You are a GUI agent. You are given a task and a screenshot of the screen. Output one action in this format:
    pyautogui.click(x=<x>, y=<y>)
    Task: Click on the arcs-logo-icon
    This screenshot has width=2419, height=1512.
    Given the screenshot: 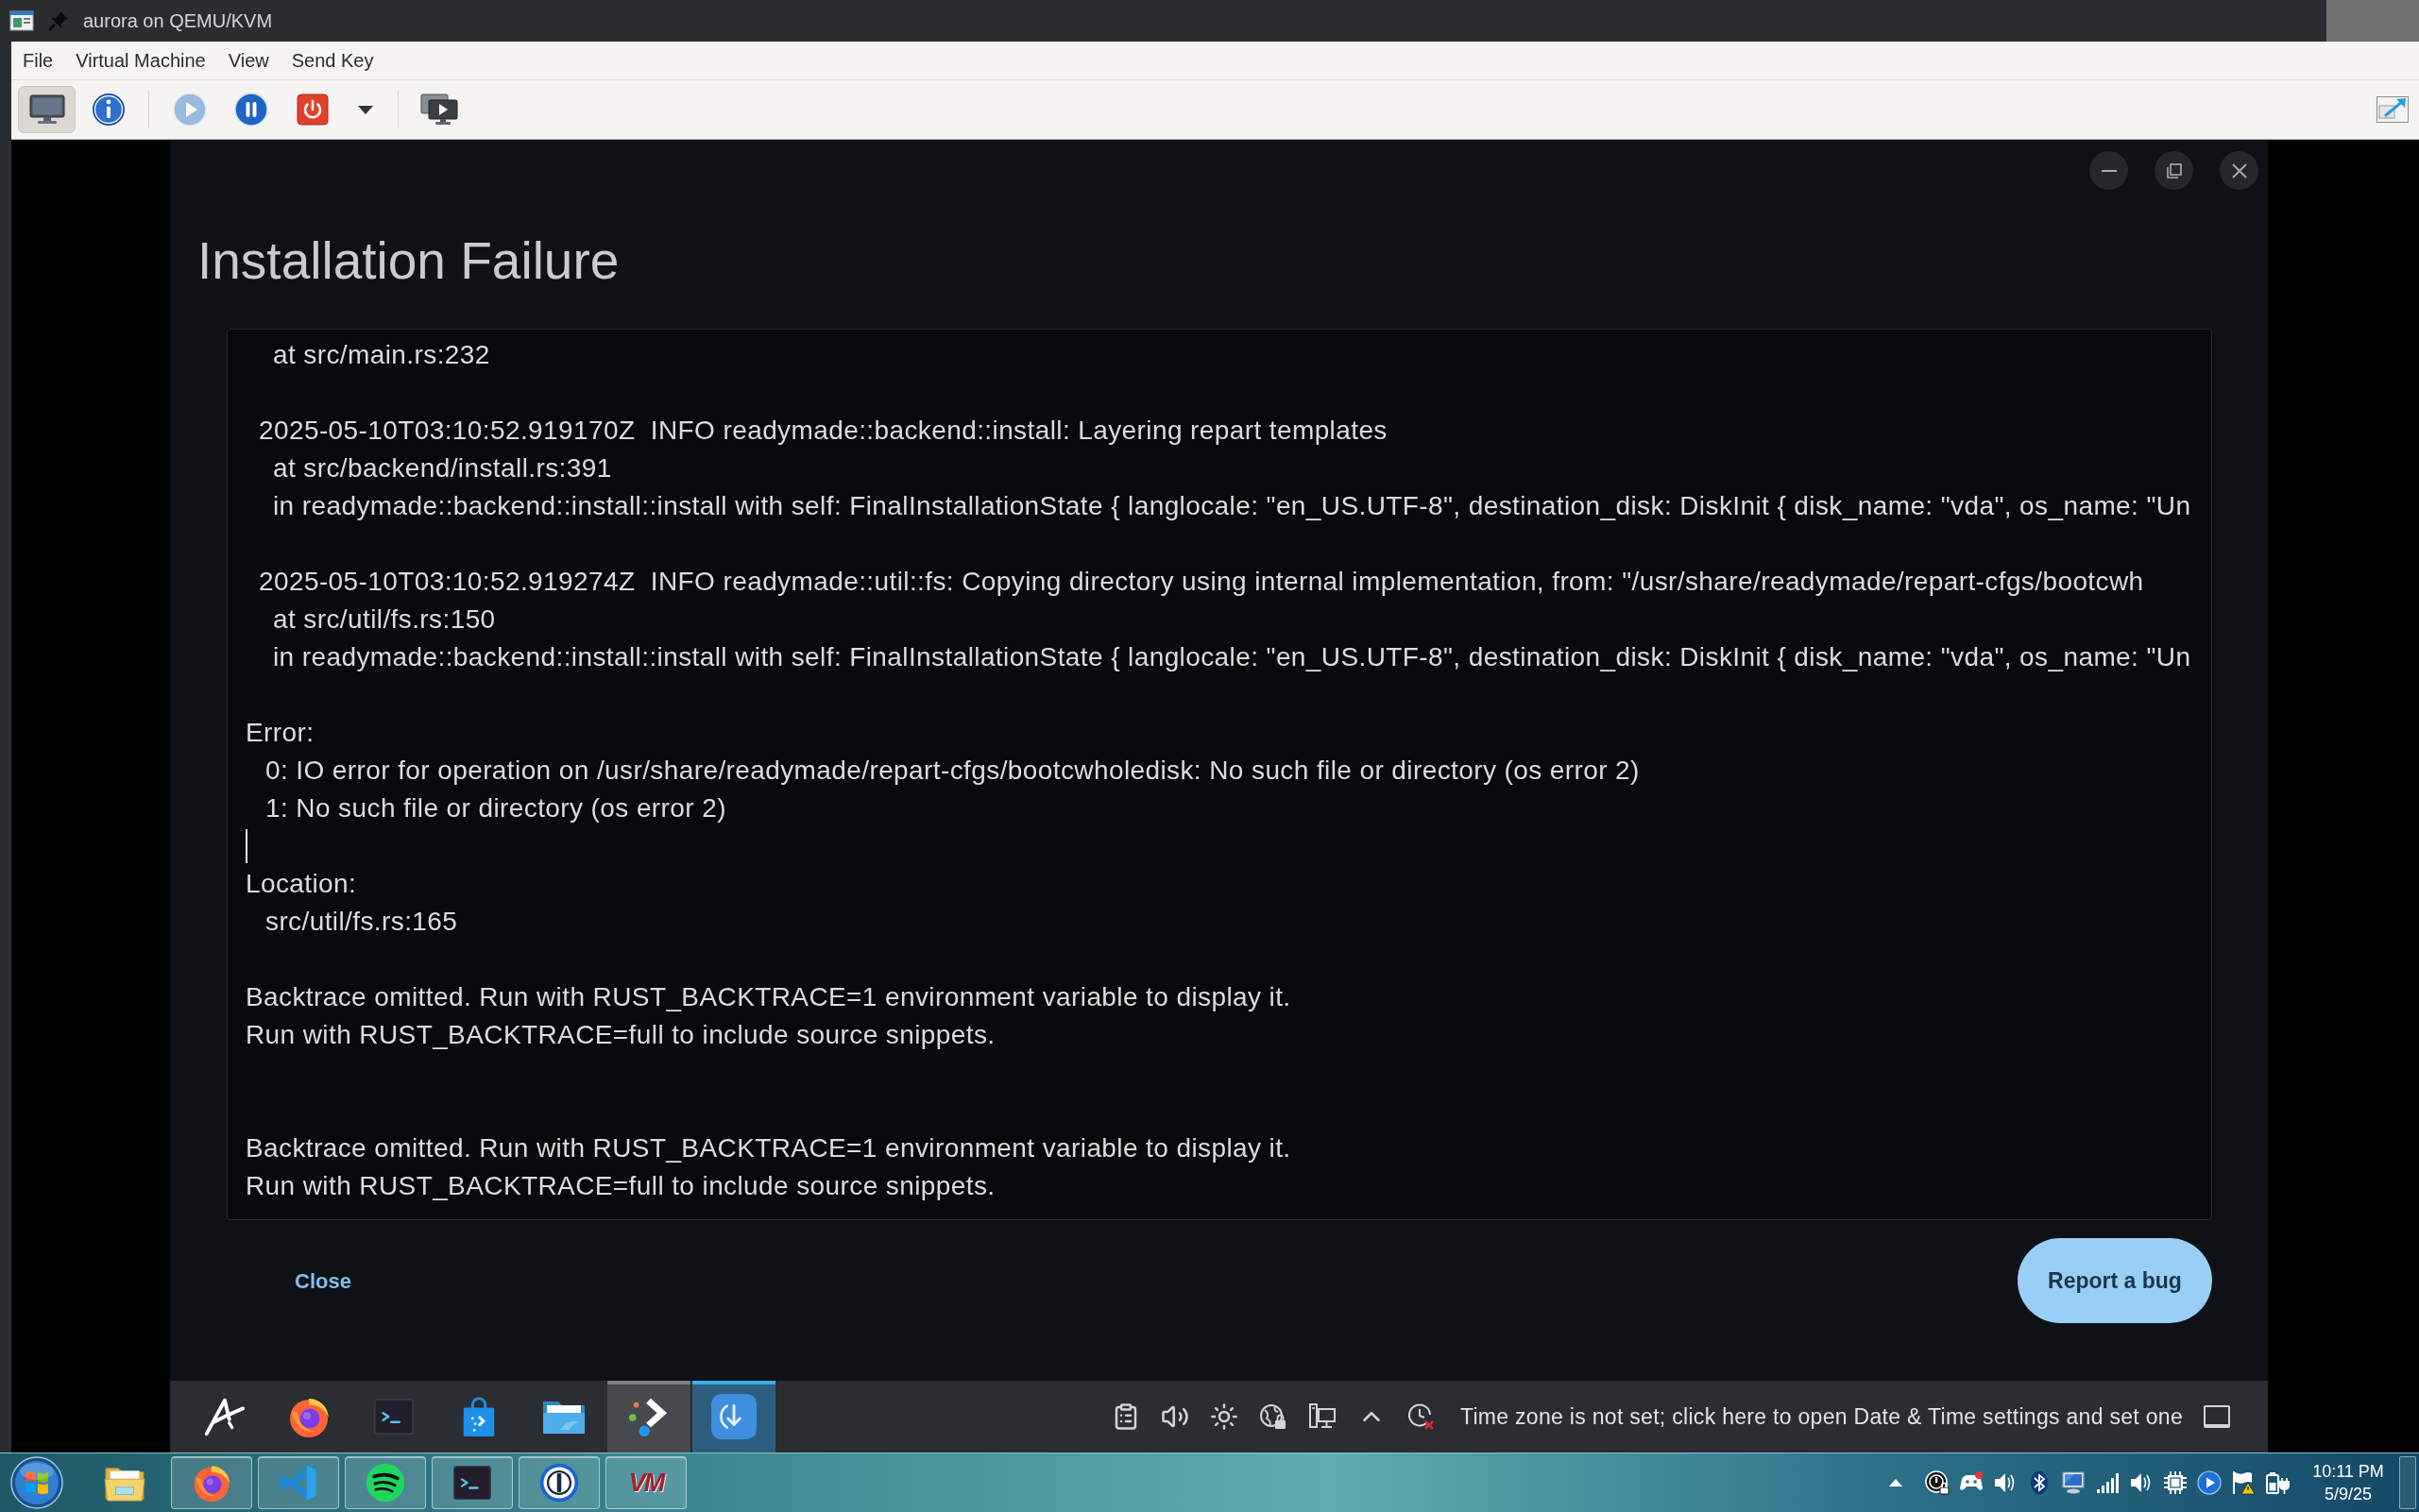 What is the action you would take?
    pyautogui.click(x=385, y=1483)
    